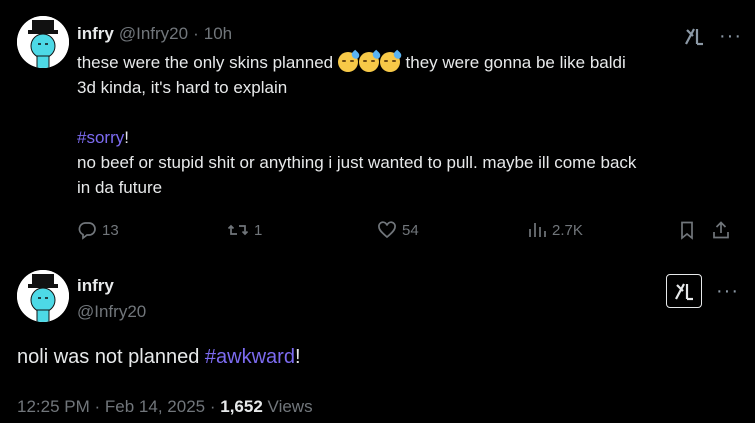  Describe the element at coordinates (250, 357) in the screenshot. I see `hashtag-link: #awkward` at that location.